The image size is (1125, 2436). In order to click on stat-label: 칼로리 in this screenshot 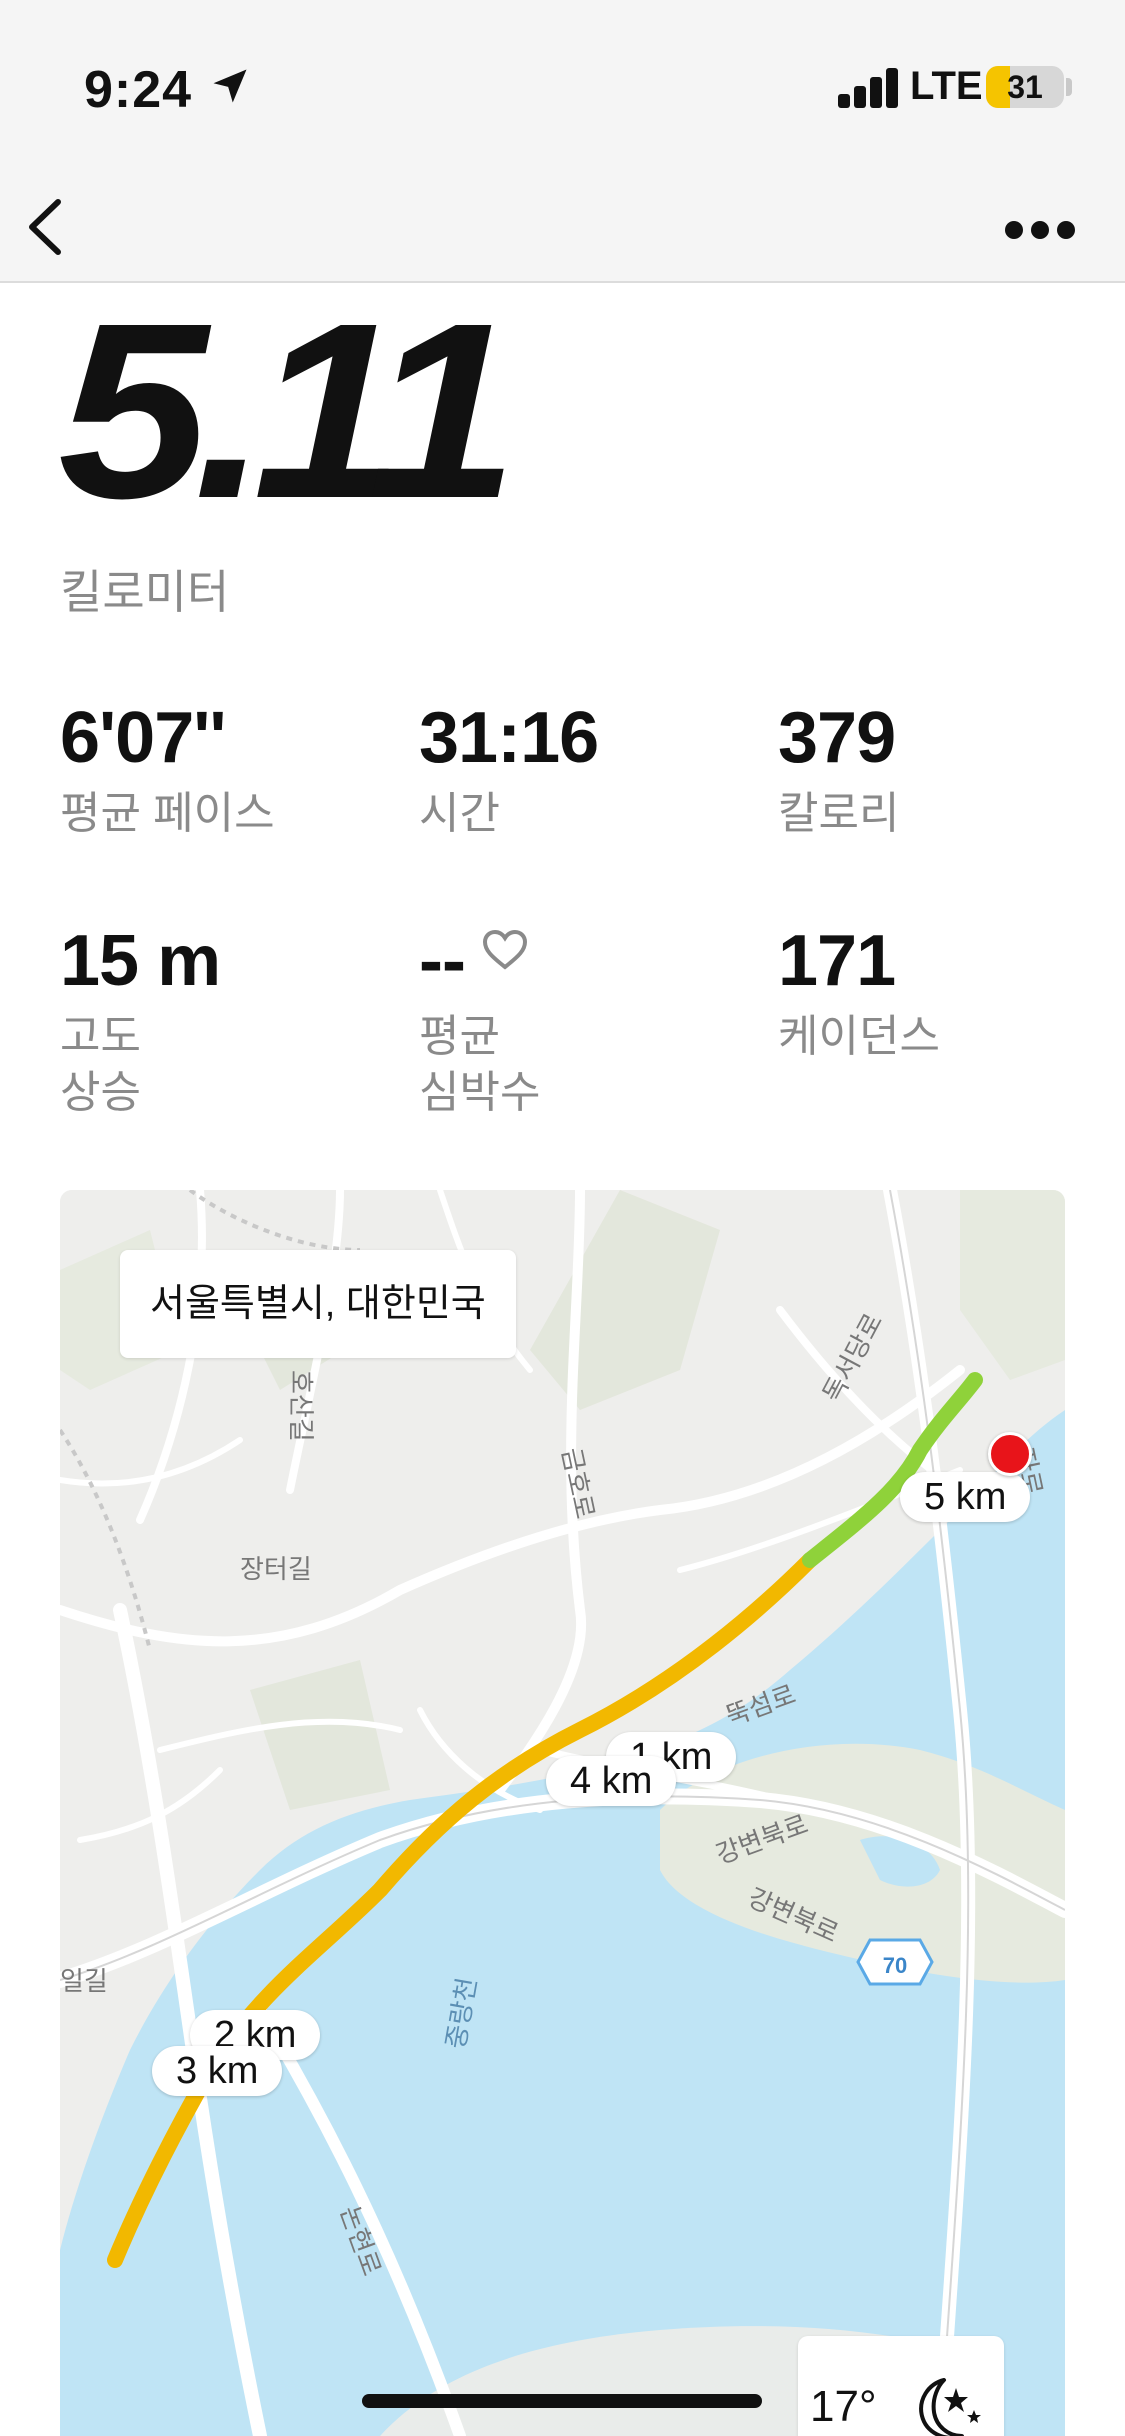, I will do `click(839, 813)`.